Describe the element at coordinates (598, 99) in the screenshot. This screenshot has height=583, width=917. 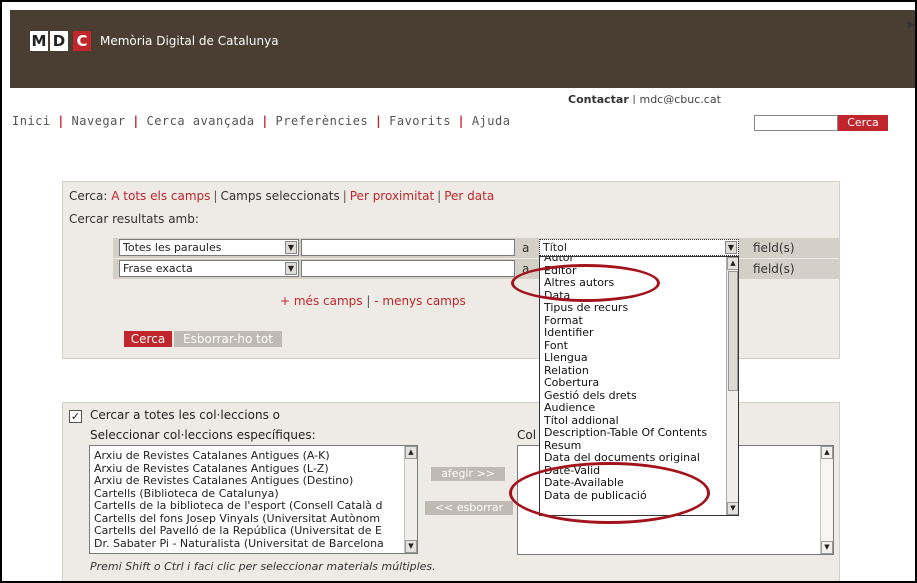
I see `contact-link: Contactar` at that location.